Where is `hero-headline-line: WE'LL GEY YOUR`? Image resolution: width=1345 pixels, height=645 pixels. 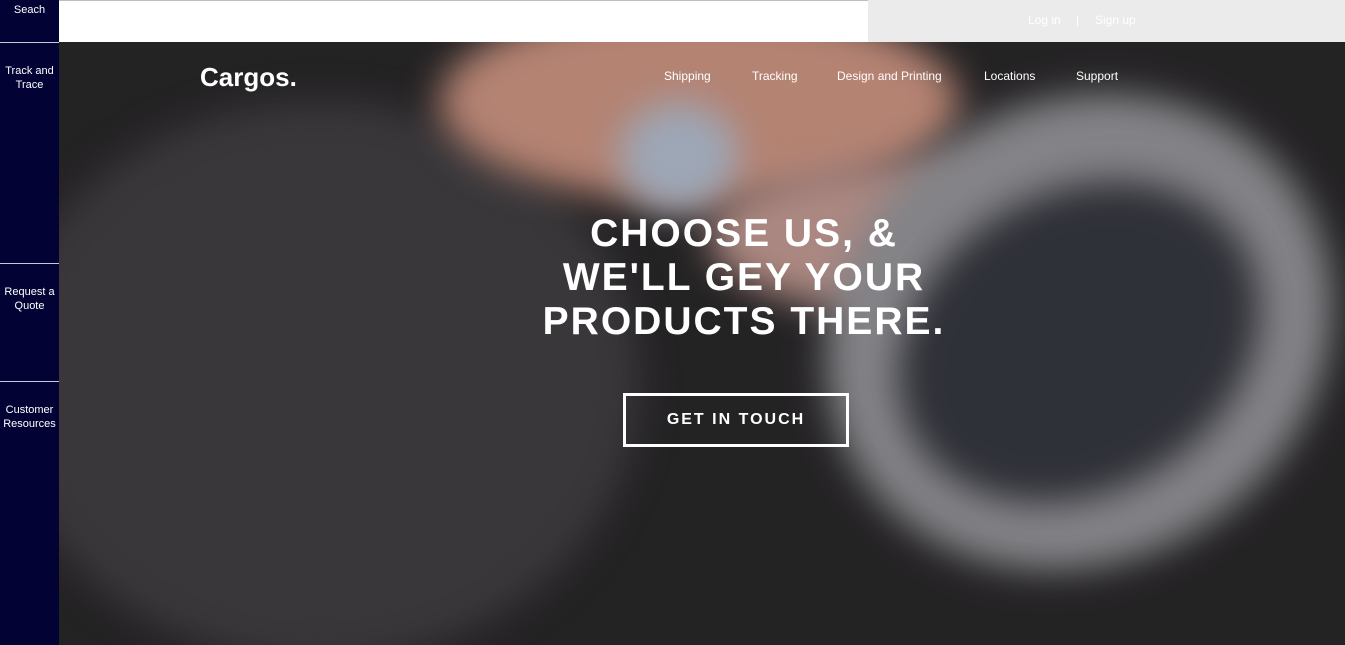 hero-headline-line: WE'LL GEY YOUR is located at coordinates (744, 277).